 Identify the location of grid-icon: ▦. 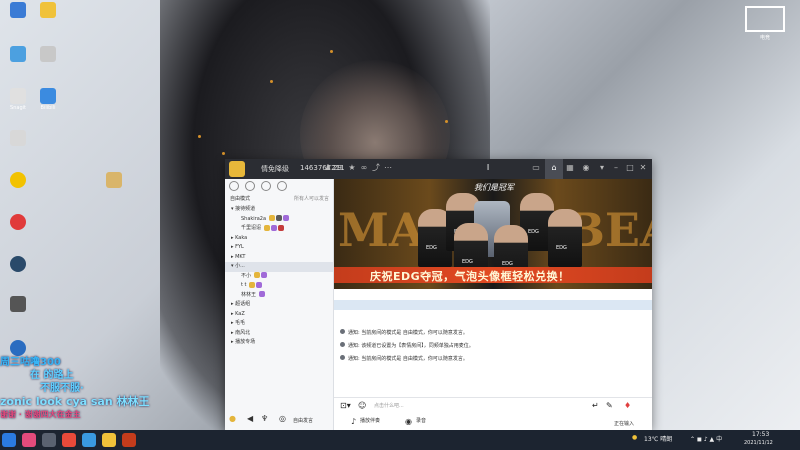
(570, 168).